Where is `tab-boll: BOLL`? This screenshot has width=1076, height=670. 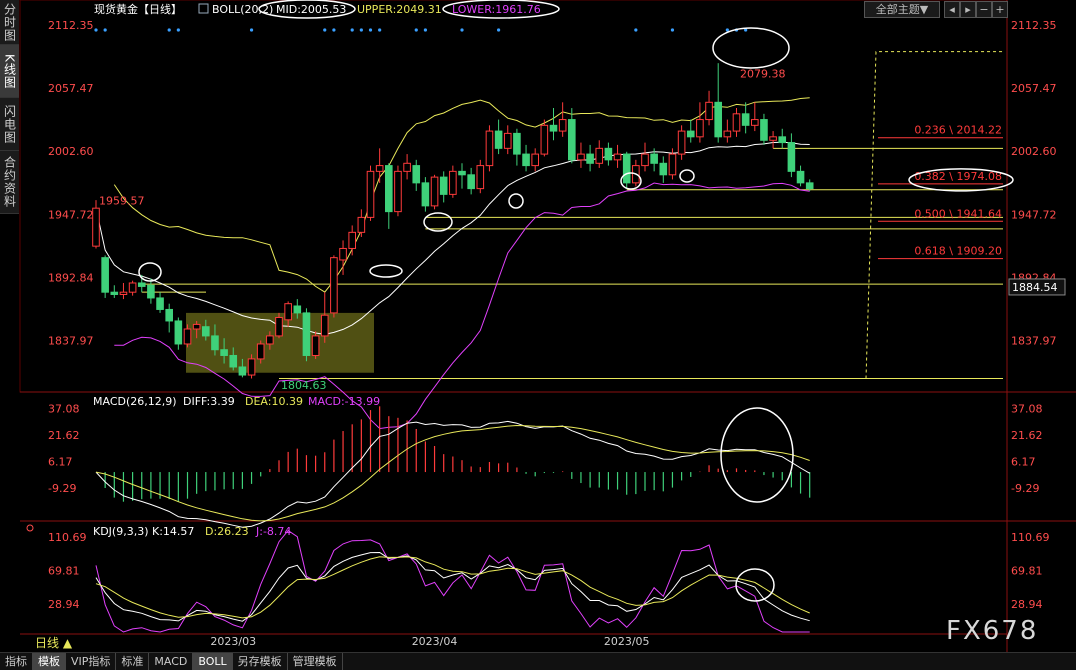
tab-boll: BOLL is located at coordinates (213, 661).